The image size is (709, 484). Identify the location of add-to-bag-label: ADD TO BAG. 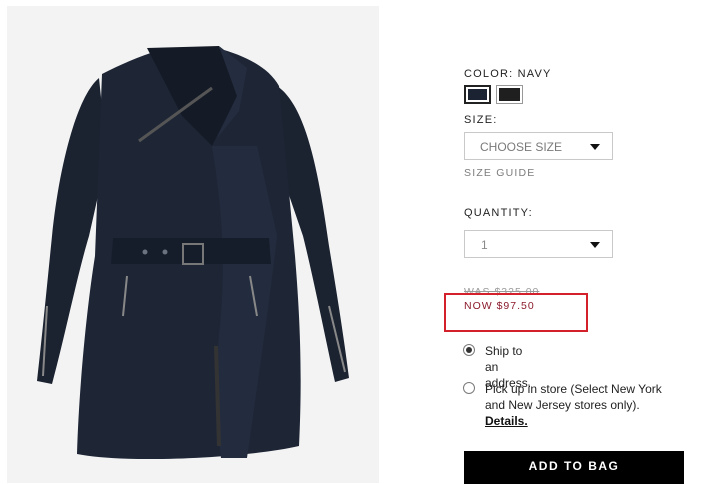
(574, 465).